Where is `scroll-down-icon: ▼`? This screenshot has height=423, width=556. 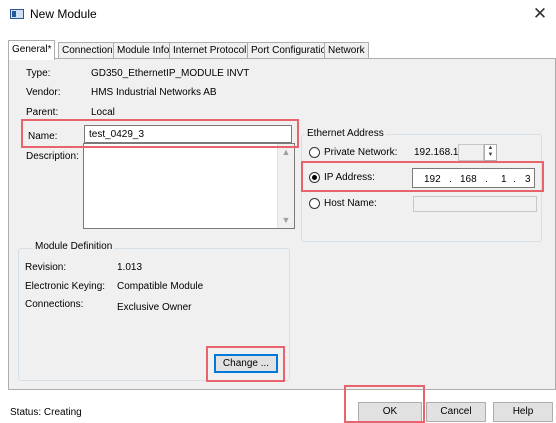 scroll-down-icon: ▼ is located at coordinates (286, 220).